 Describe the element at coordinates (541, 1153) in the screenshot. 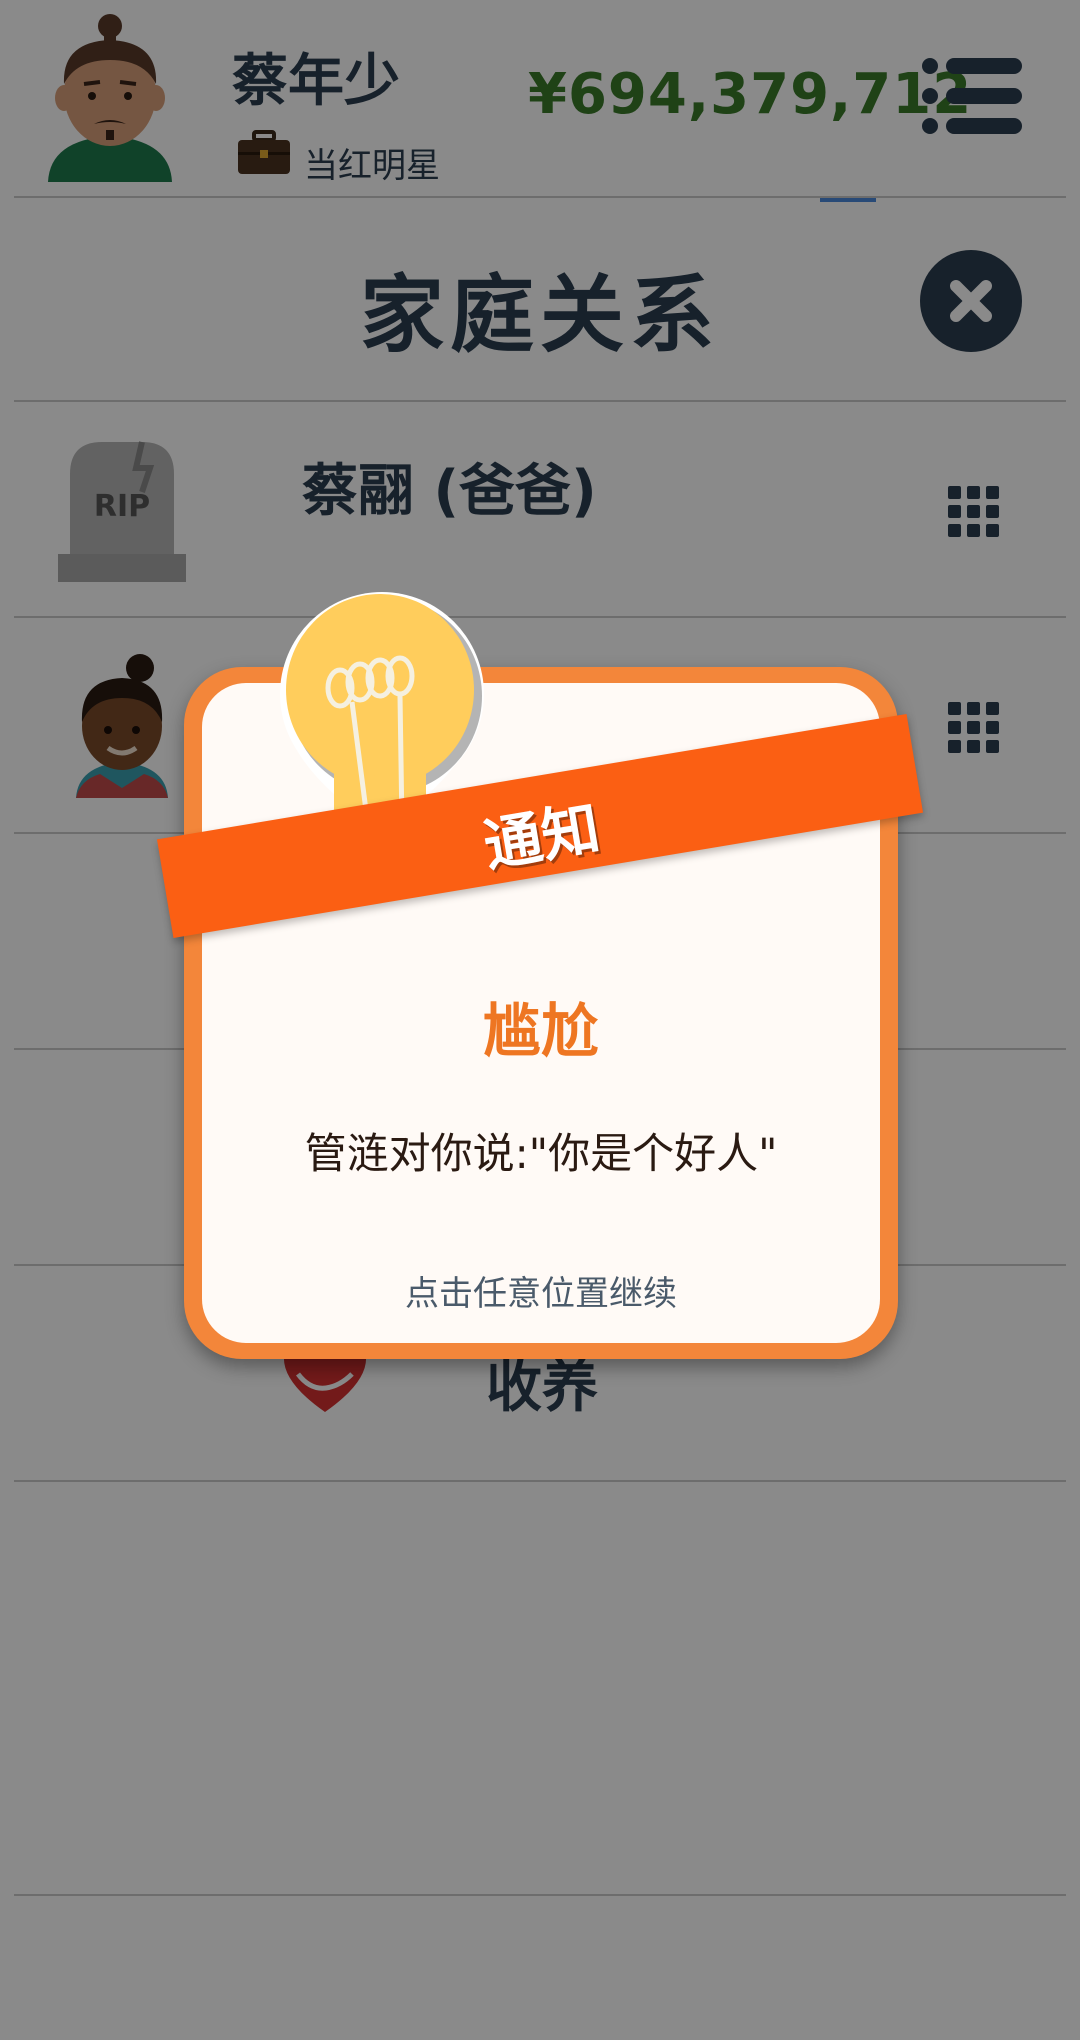

I see `notice-message: 管涟对你说:"你是个好人"` at that location.